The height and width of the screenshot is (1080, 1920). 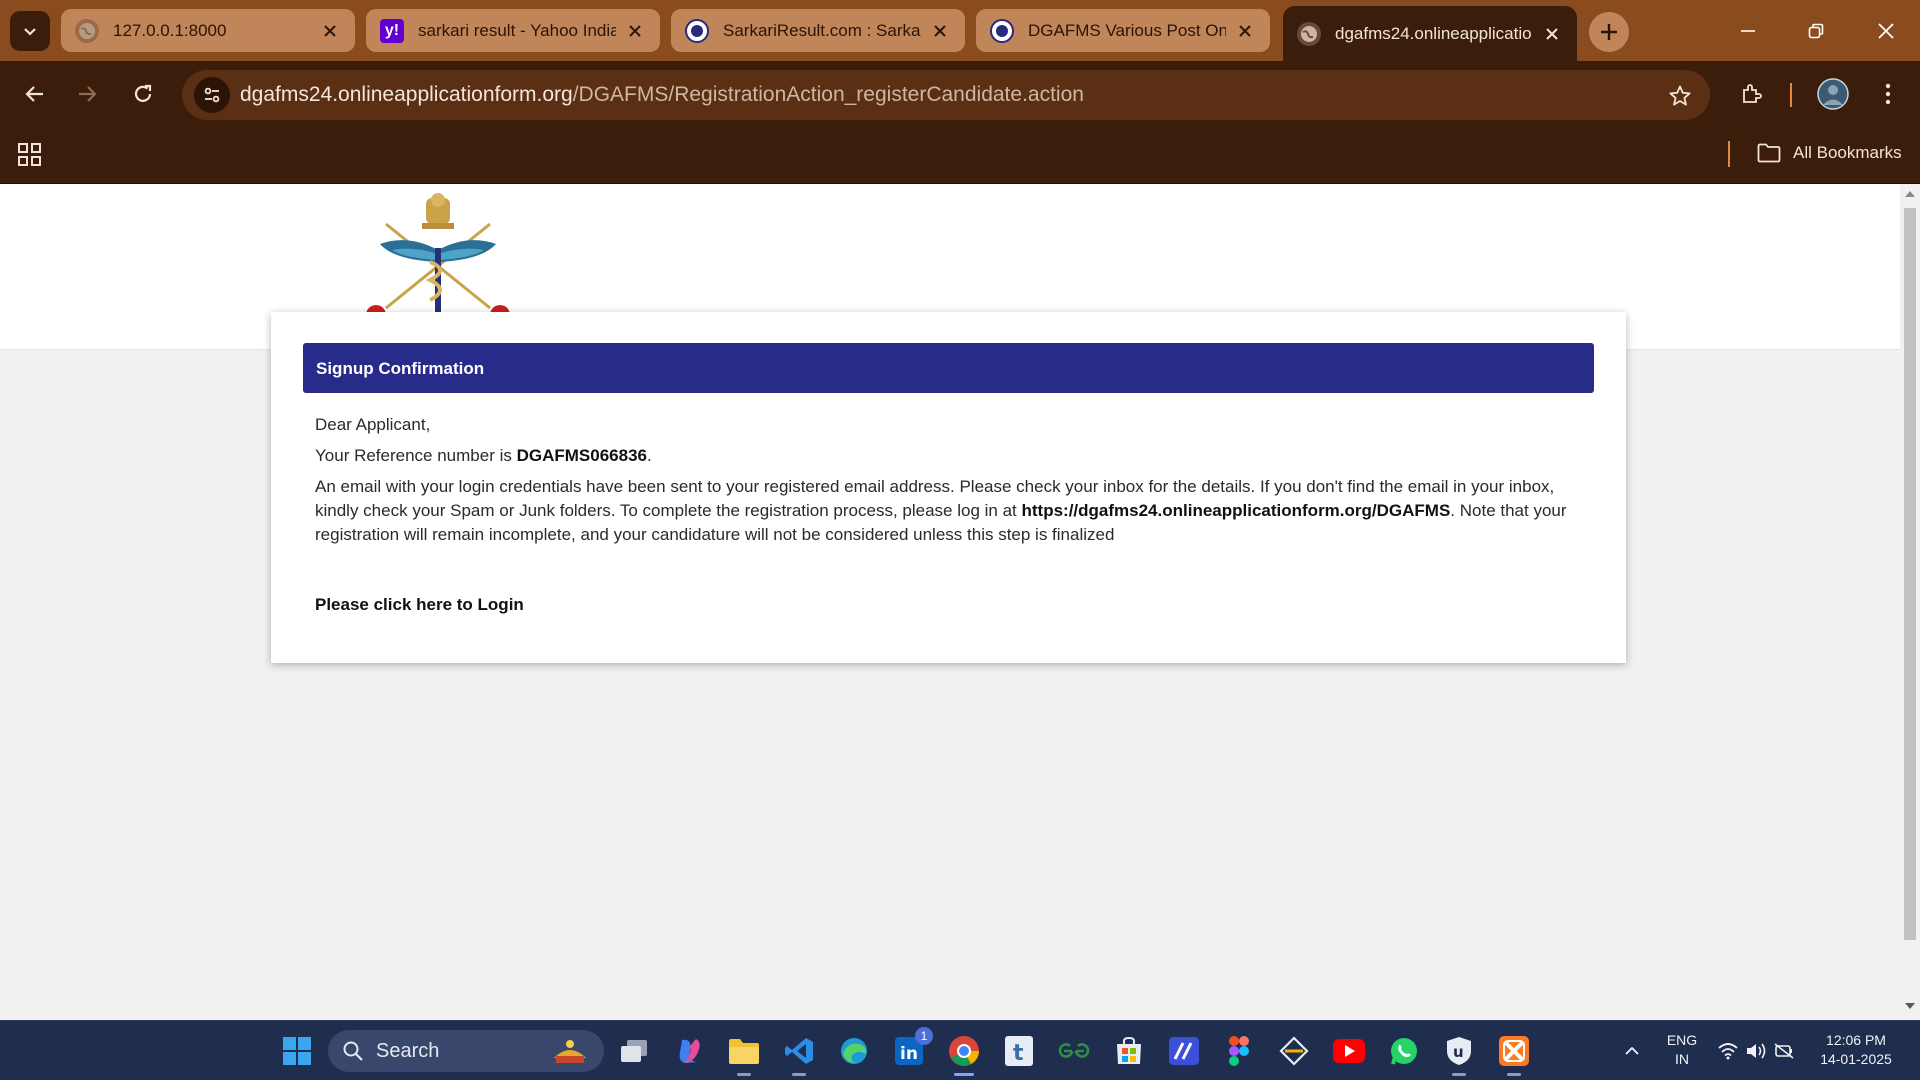 I want to click on arrow-right-icon, so click(x=88, y=94).